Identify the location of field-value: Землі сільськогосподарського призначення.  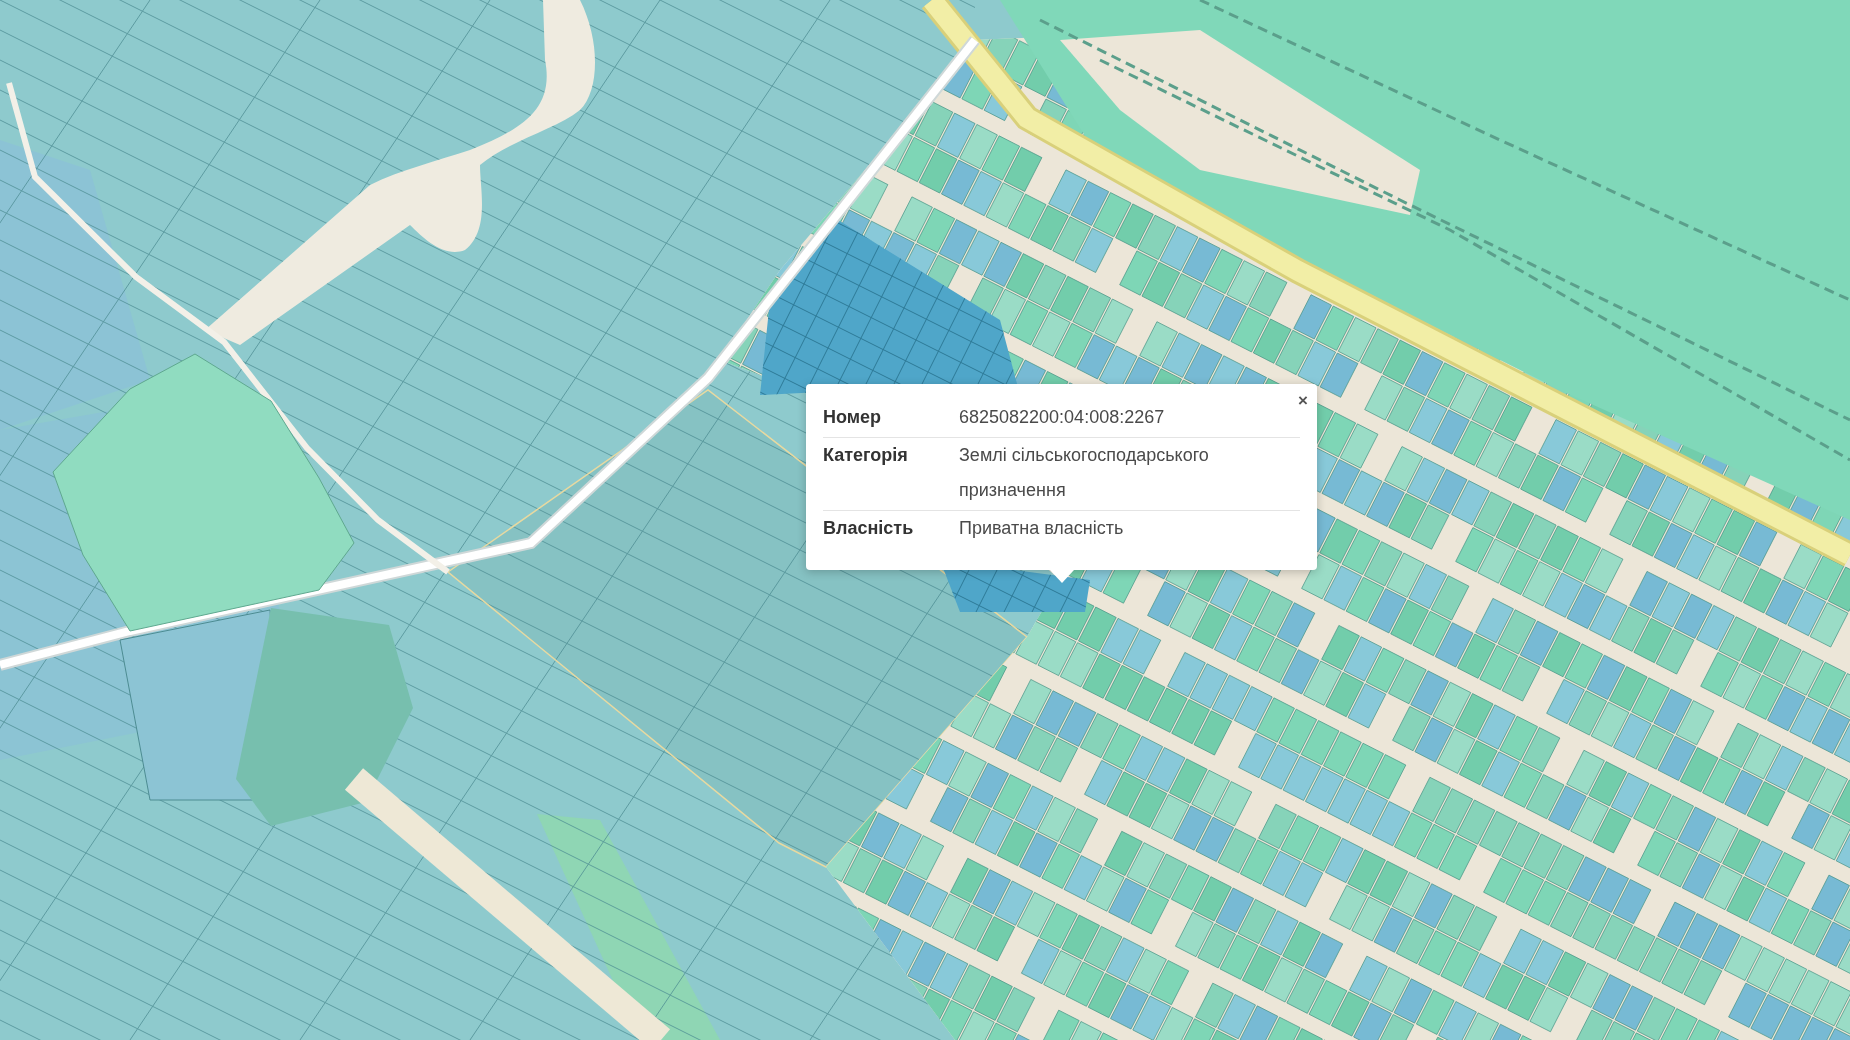
(1084, 473).